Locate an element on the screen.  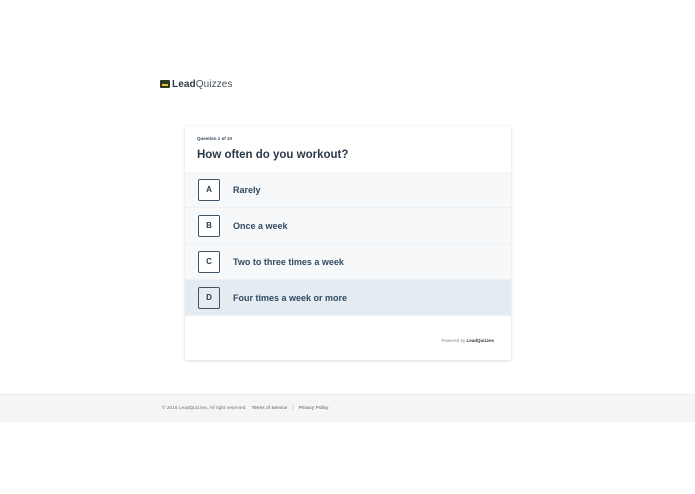
powered-by-link: LeadQuizzes is located at coordinates (480, 340).